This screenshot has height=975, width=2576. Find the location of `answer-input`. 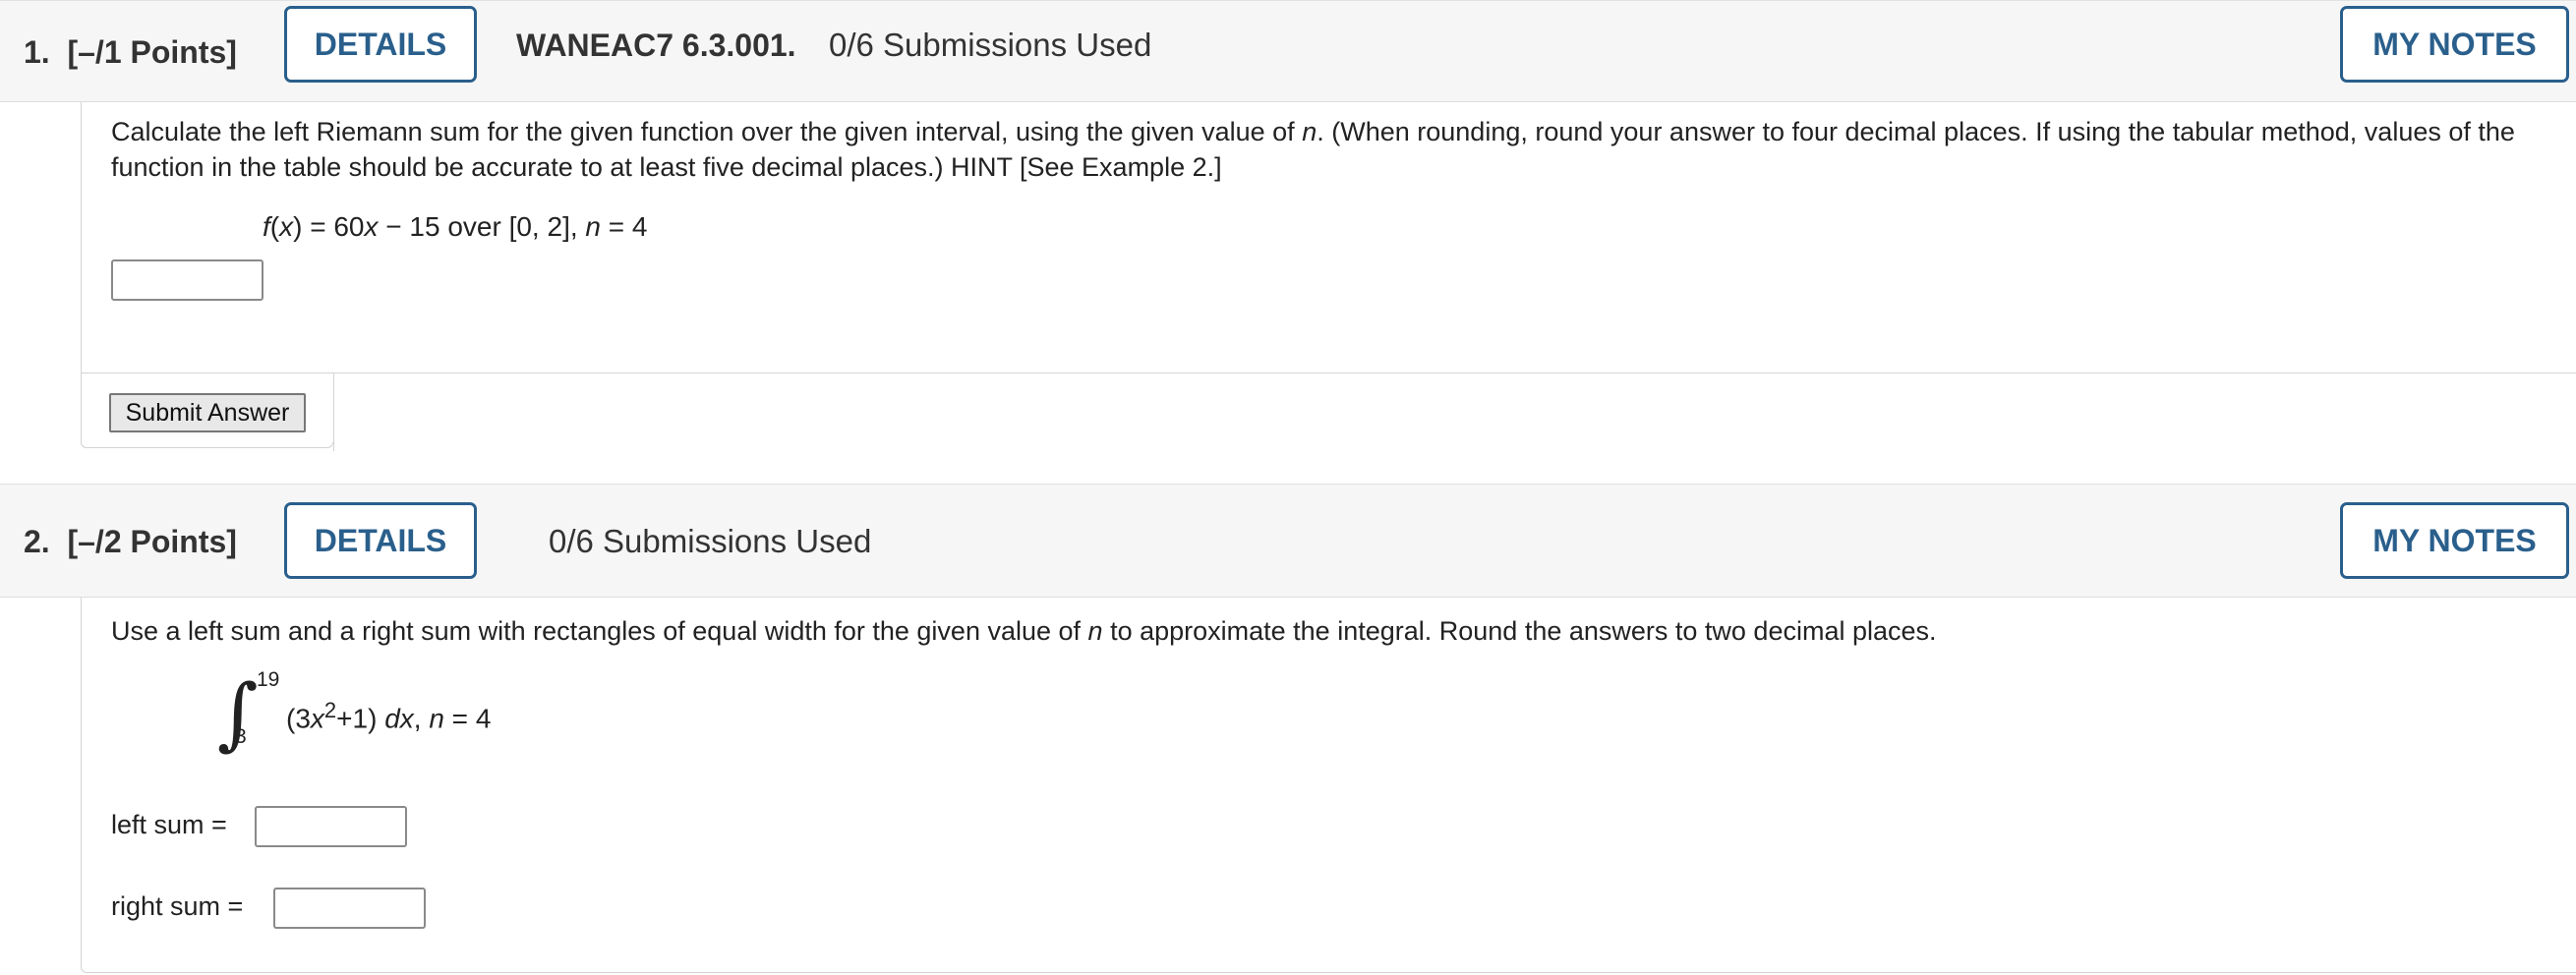

answer-input is located at coordinates (187, 280).